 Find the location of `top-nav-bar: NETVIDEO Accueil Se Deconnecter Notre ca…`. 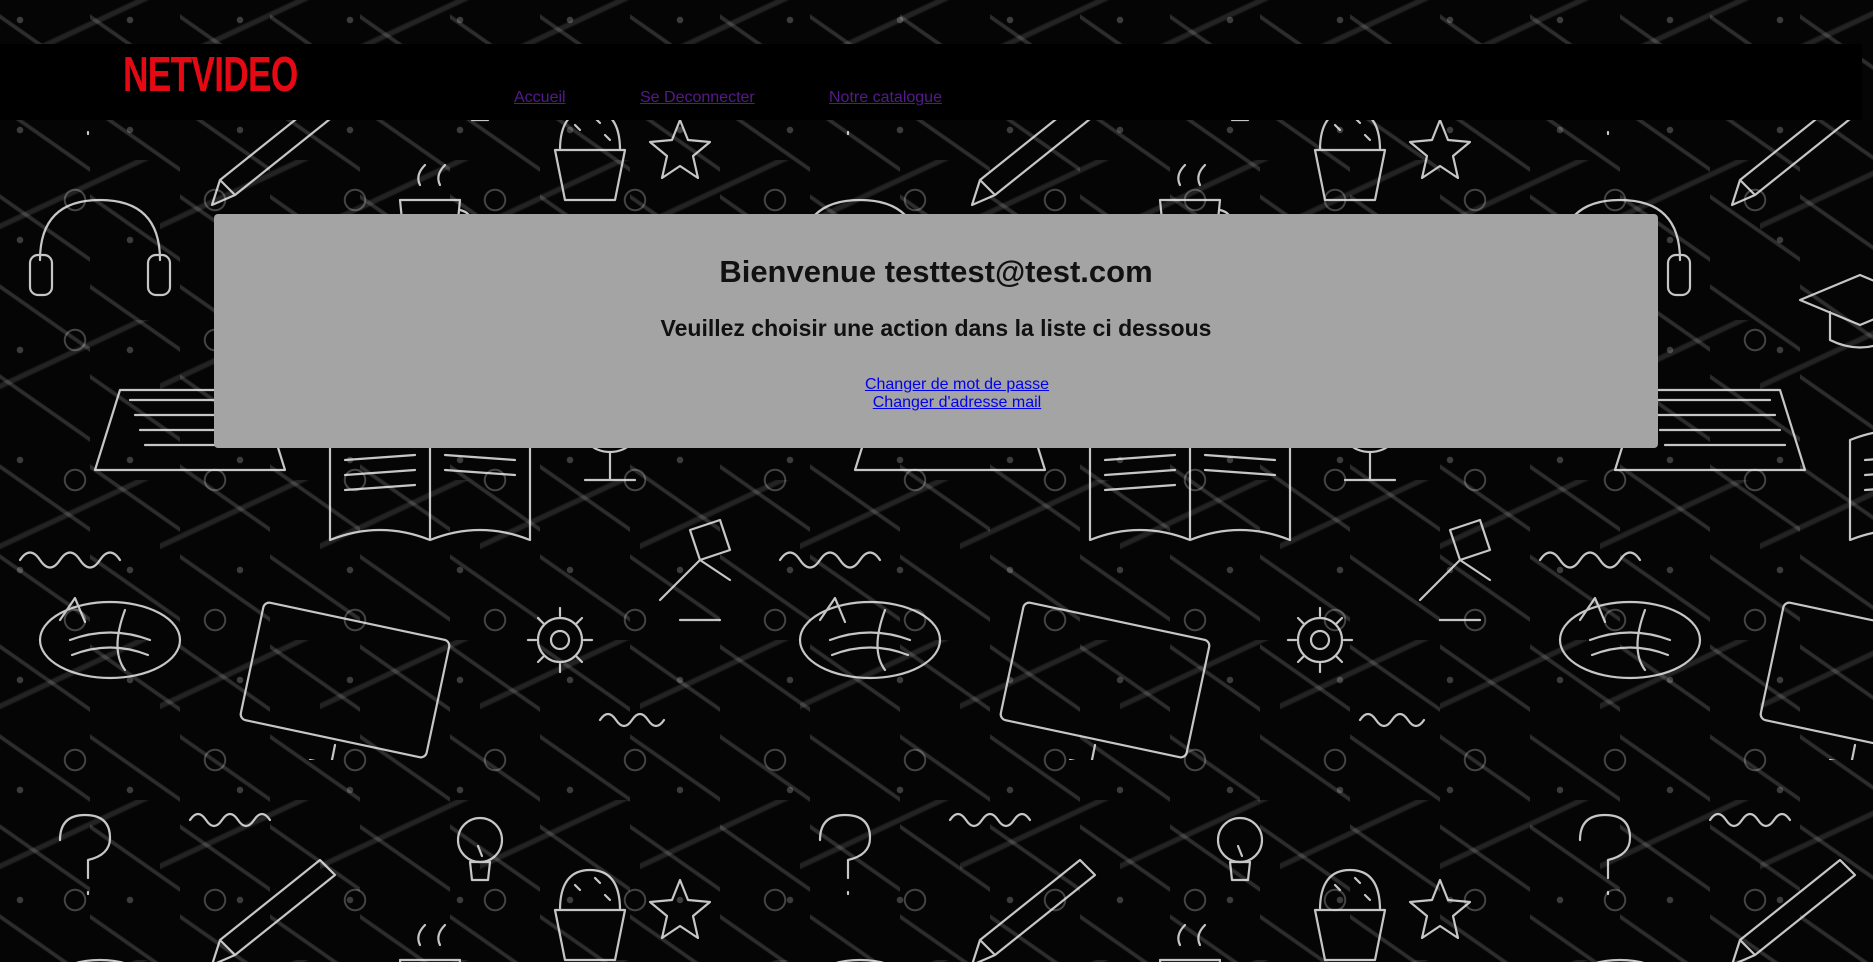

top-nav-bar: NETVIDEO Accueil Se Deconnecter Notre ca… is located at coordinates (931, 82).